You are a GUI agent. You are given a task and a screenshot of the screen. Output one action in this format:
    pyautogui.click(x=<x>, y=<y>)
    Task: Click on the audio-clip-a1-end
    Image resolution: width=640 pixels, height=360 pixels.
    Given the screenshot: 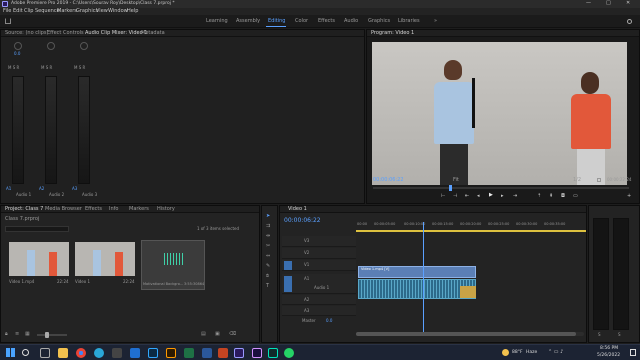 What is the action you would take?
    pyautogui.click(x=468, y=292)
    